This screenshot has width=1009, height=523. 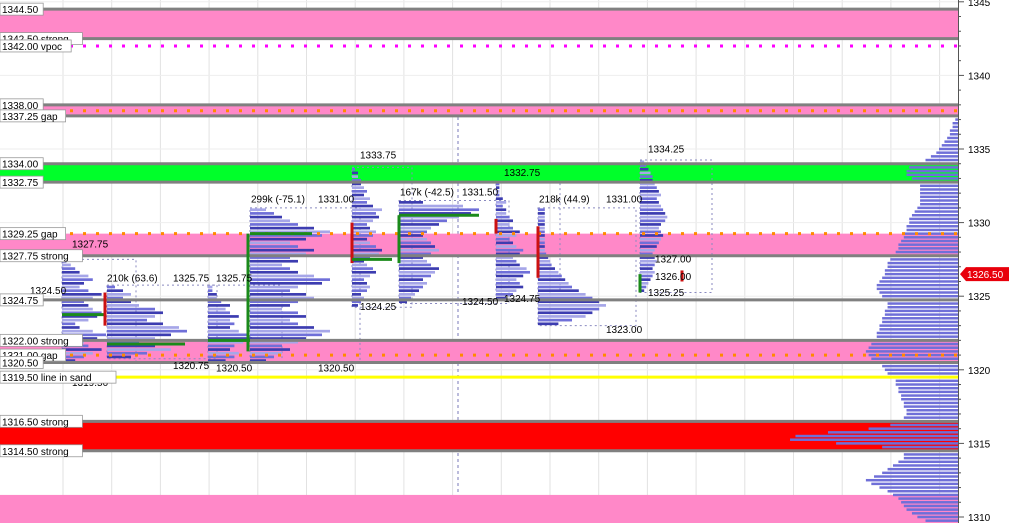 I want to click on price-annotation: 1326.00, so click(x=673, y=277).